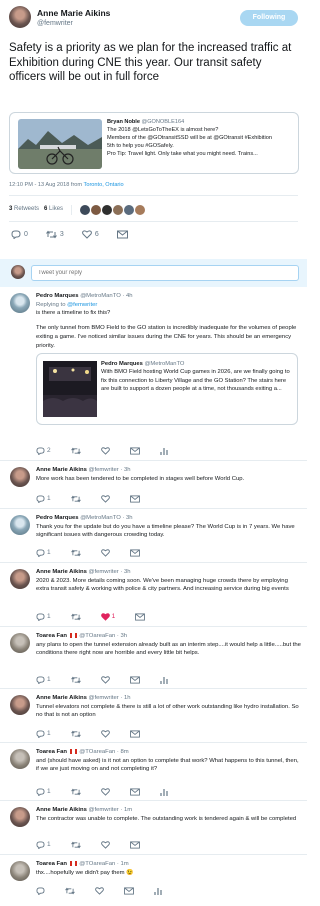 The image size is (320, 906). Describe the element at coordinates (123, 752) in the screenshot. I see `reply-time: · 8m` at that location.